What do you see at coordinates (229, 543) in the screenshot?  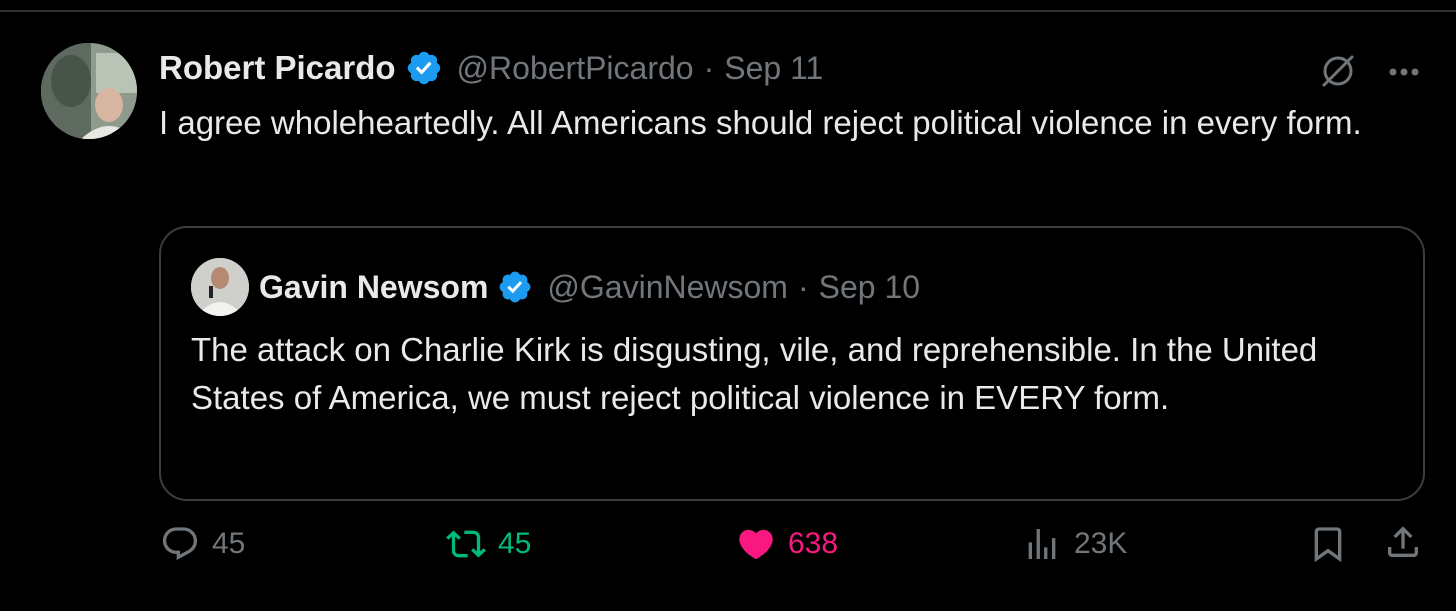 I see `reply-count: 45` at bounding box center [229, 543].